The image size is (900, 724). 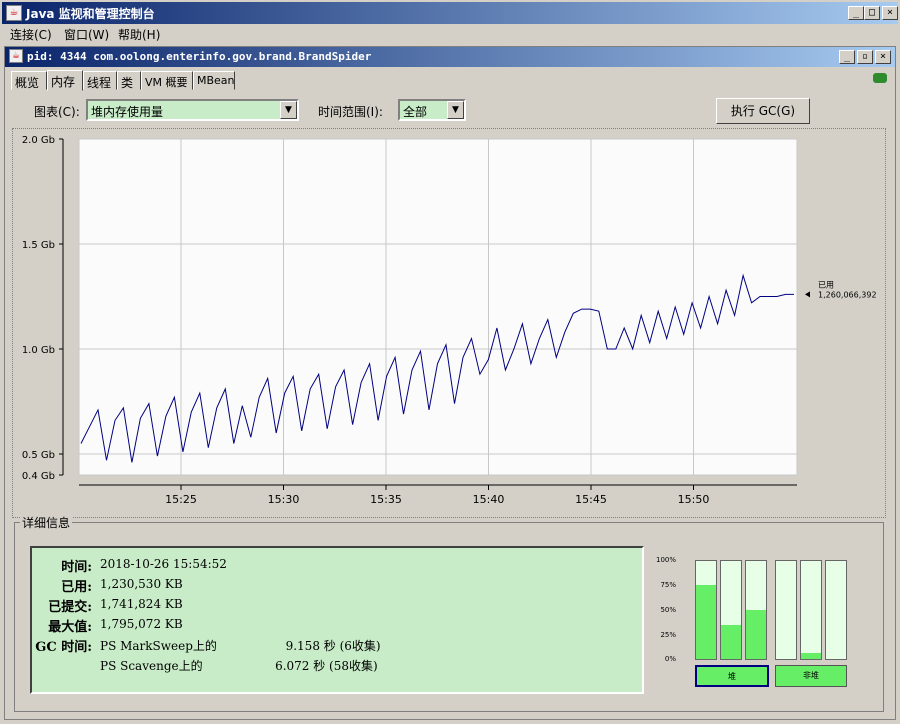 I want to click on committed-key: 已提交:, so click(x=70, y=607).